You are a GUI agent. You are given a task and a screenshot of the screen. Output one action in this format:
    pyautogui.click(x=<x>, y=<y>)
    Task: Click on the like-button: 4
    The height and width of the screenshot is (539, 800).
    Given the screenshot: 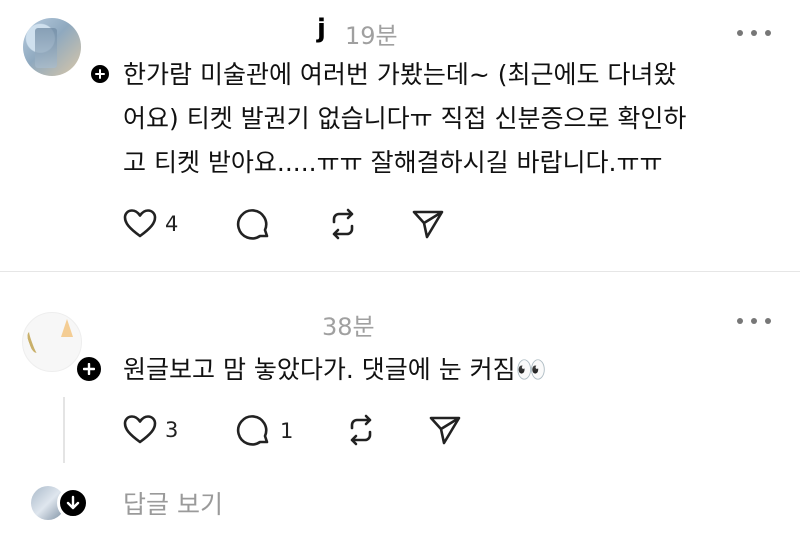 What is the action you would take?
    pyautogui.click(x=150, y=224)
    